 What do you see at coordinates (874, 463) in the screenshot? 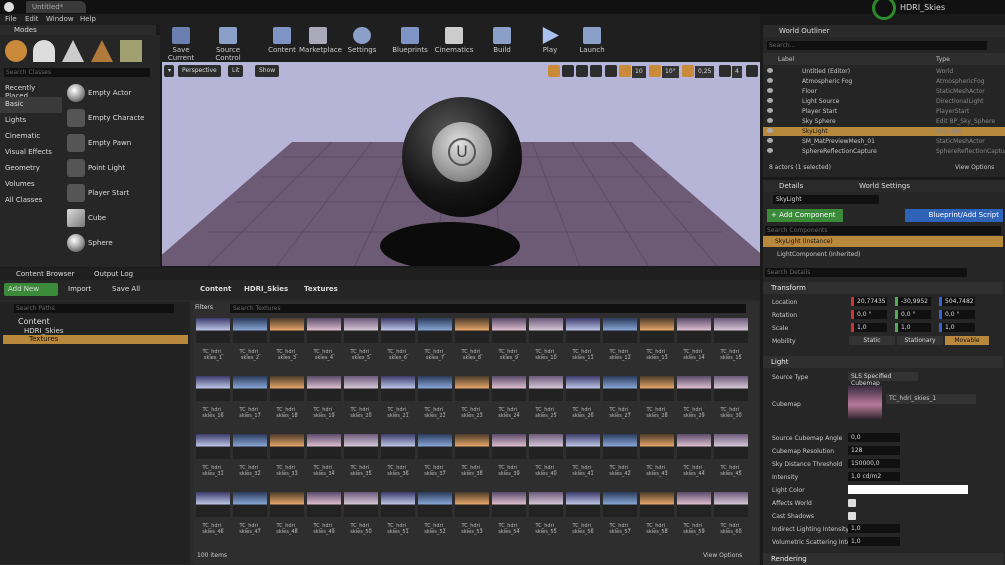
I see `property-input: 150000,0` at bounding box center [874, 463].